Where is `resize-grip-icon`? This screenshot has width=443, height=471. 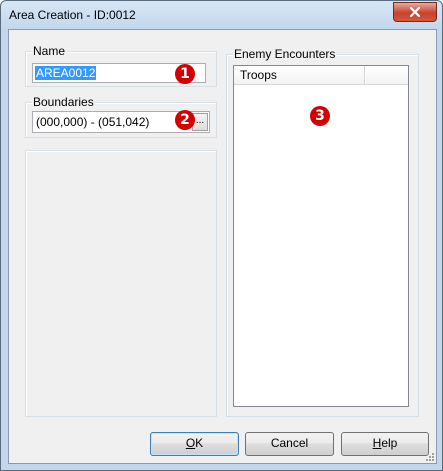 resize-grip-icon is located at coordinates (430, 457).